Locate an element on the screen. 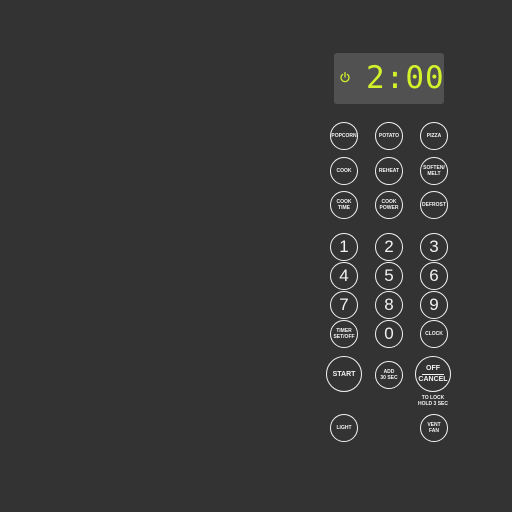 The width and height of the screenshot is (512, 512). number-2-button: 2 is located at coordinates (389, 247).